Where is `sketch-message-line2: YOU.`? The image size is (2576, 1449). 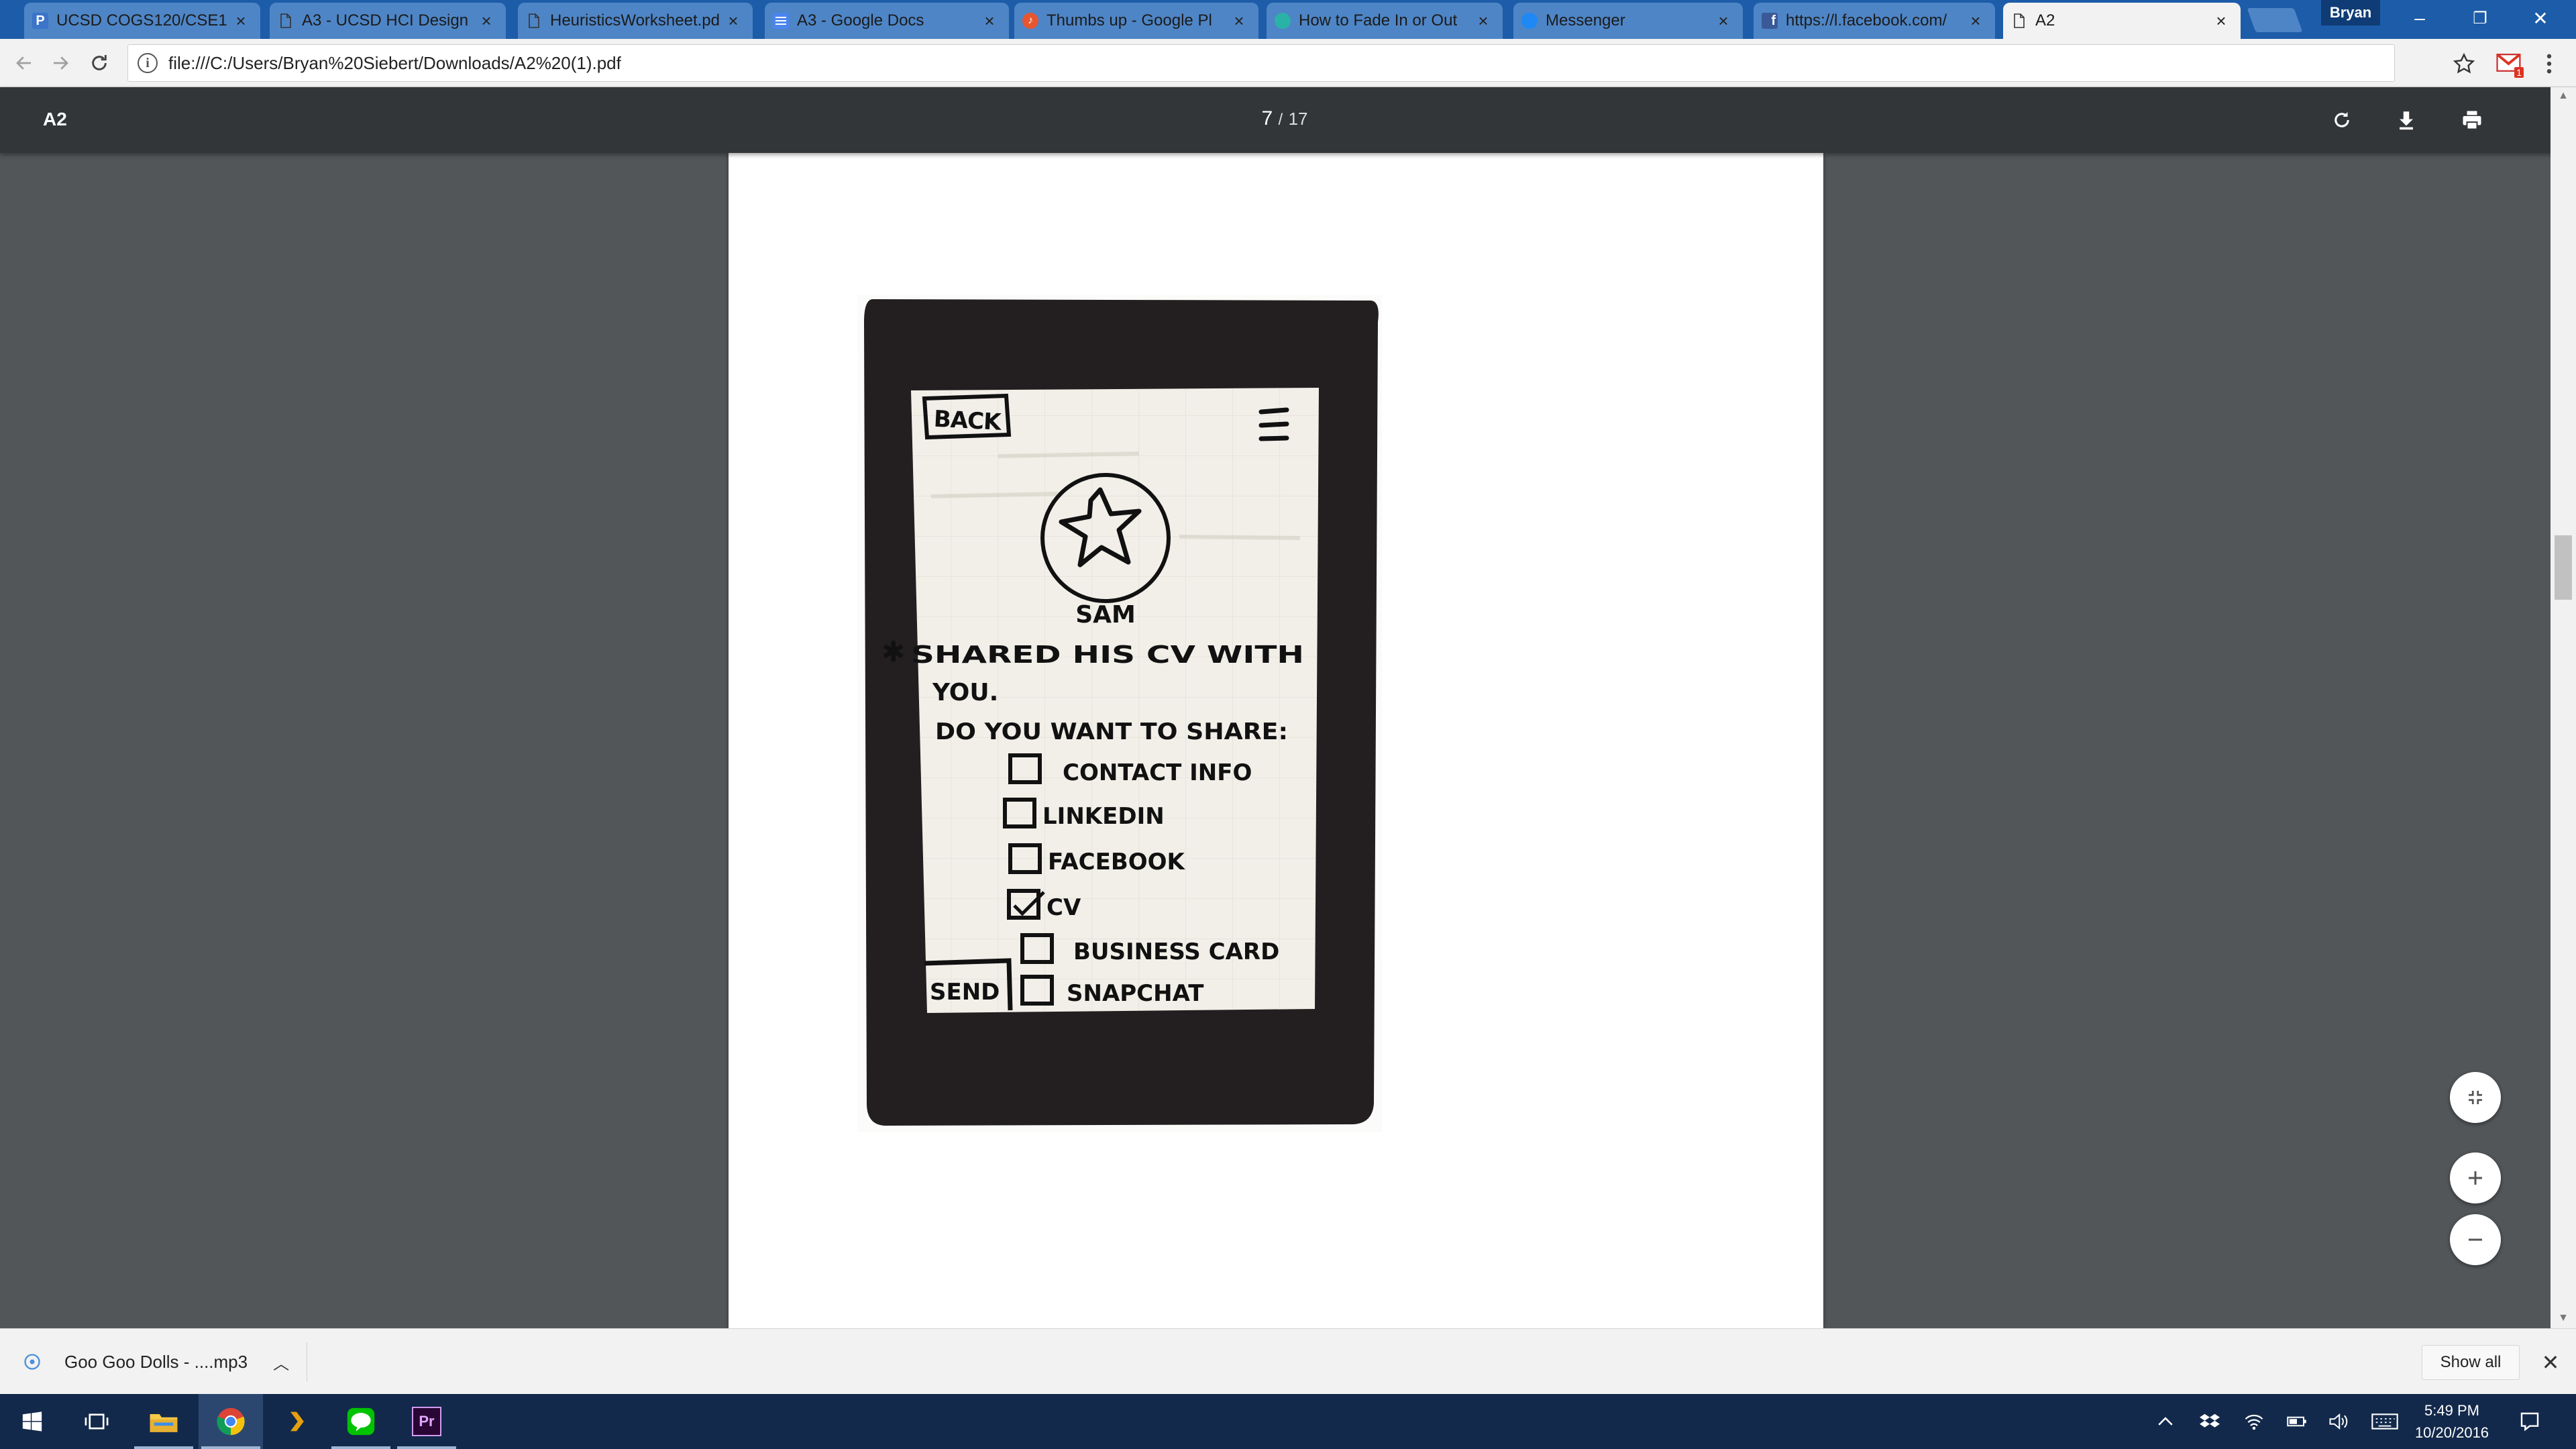
sketch-message-line2: YOU. is located at coordinates (965, 692).